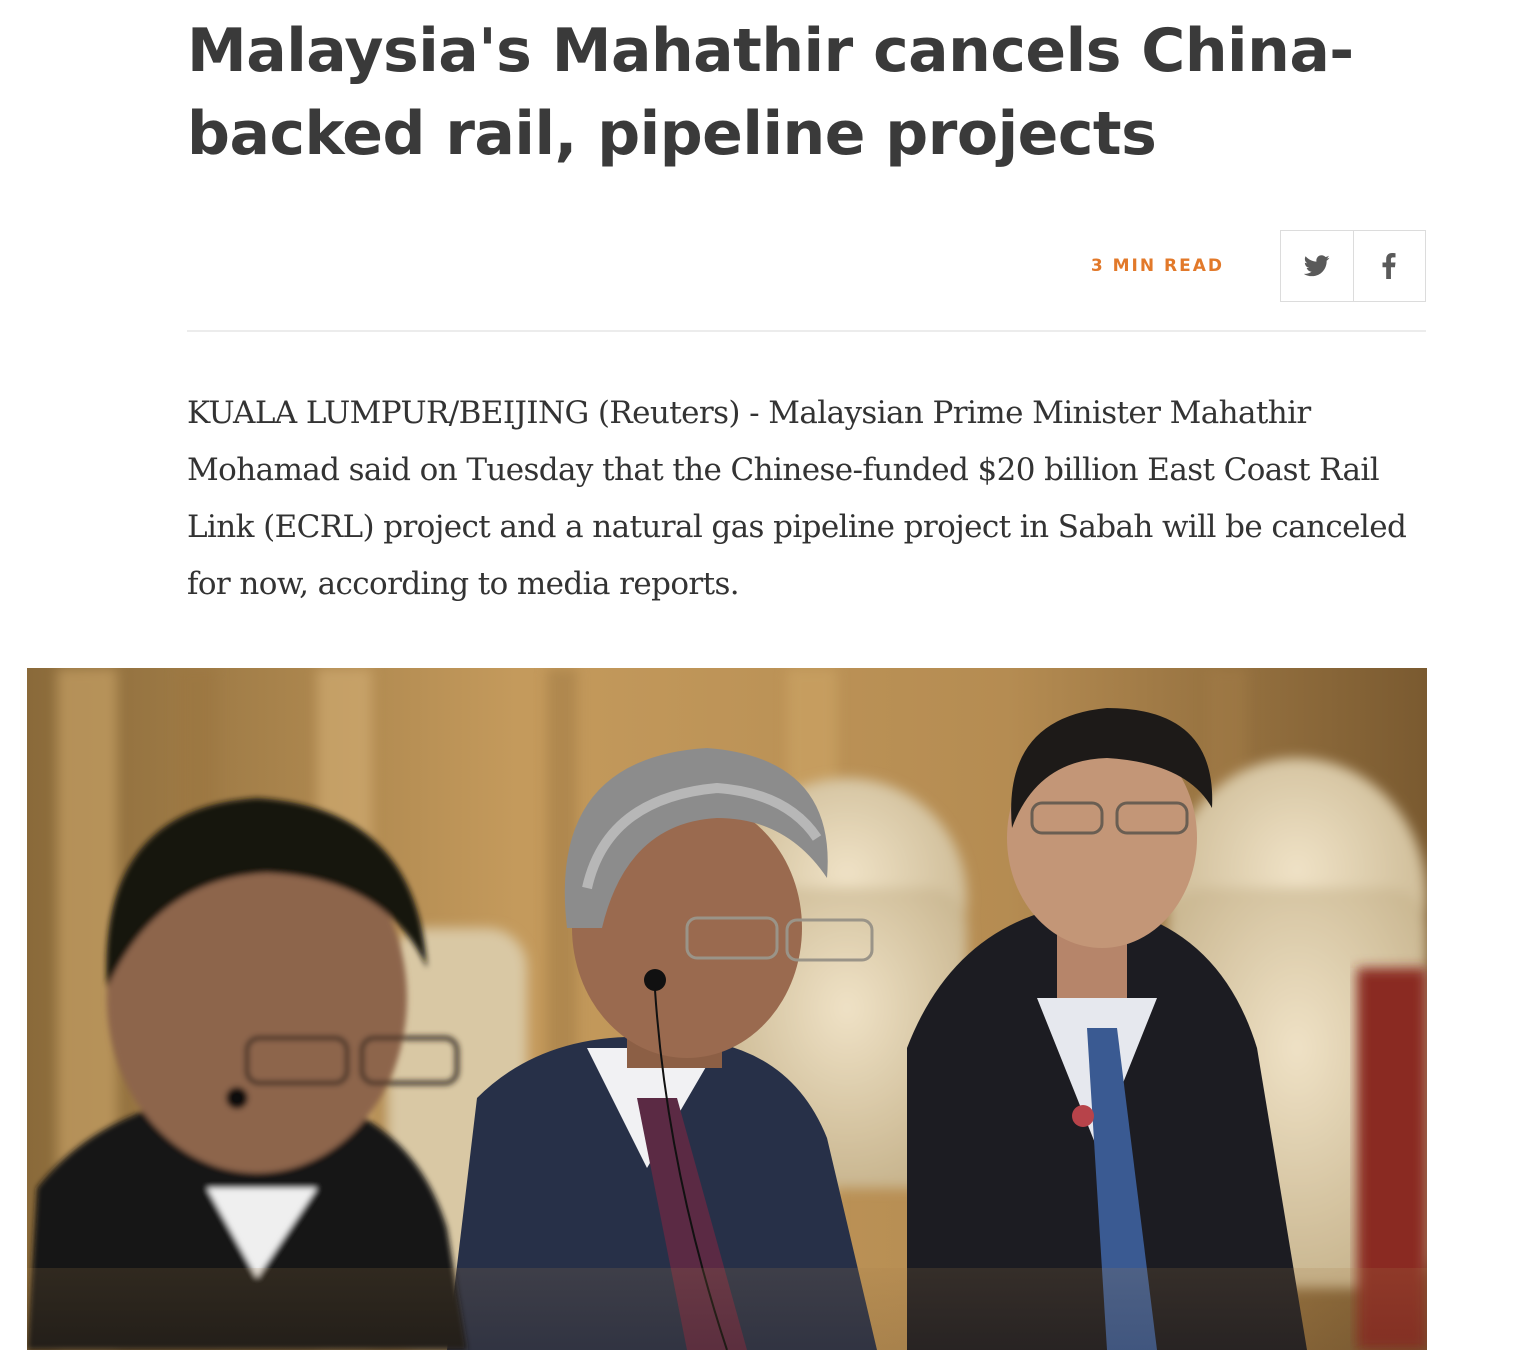 The width and height of the screenshot is (1514, 1350). I want to click on facebook-icon, so click(1389, 266).